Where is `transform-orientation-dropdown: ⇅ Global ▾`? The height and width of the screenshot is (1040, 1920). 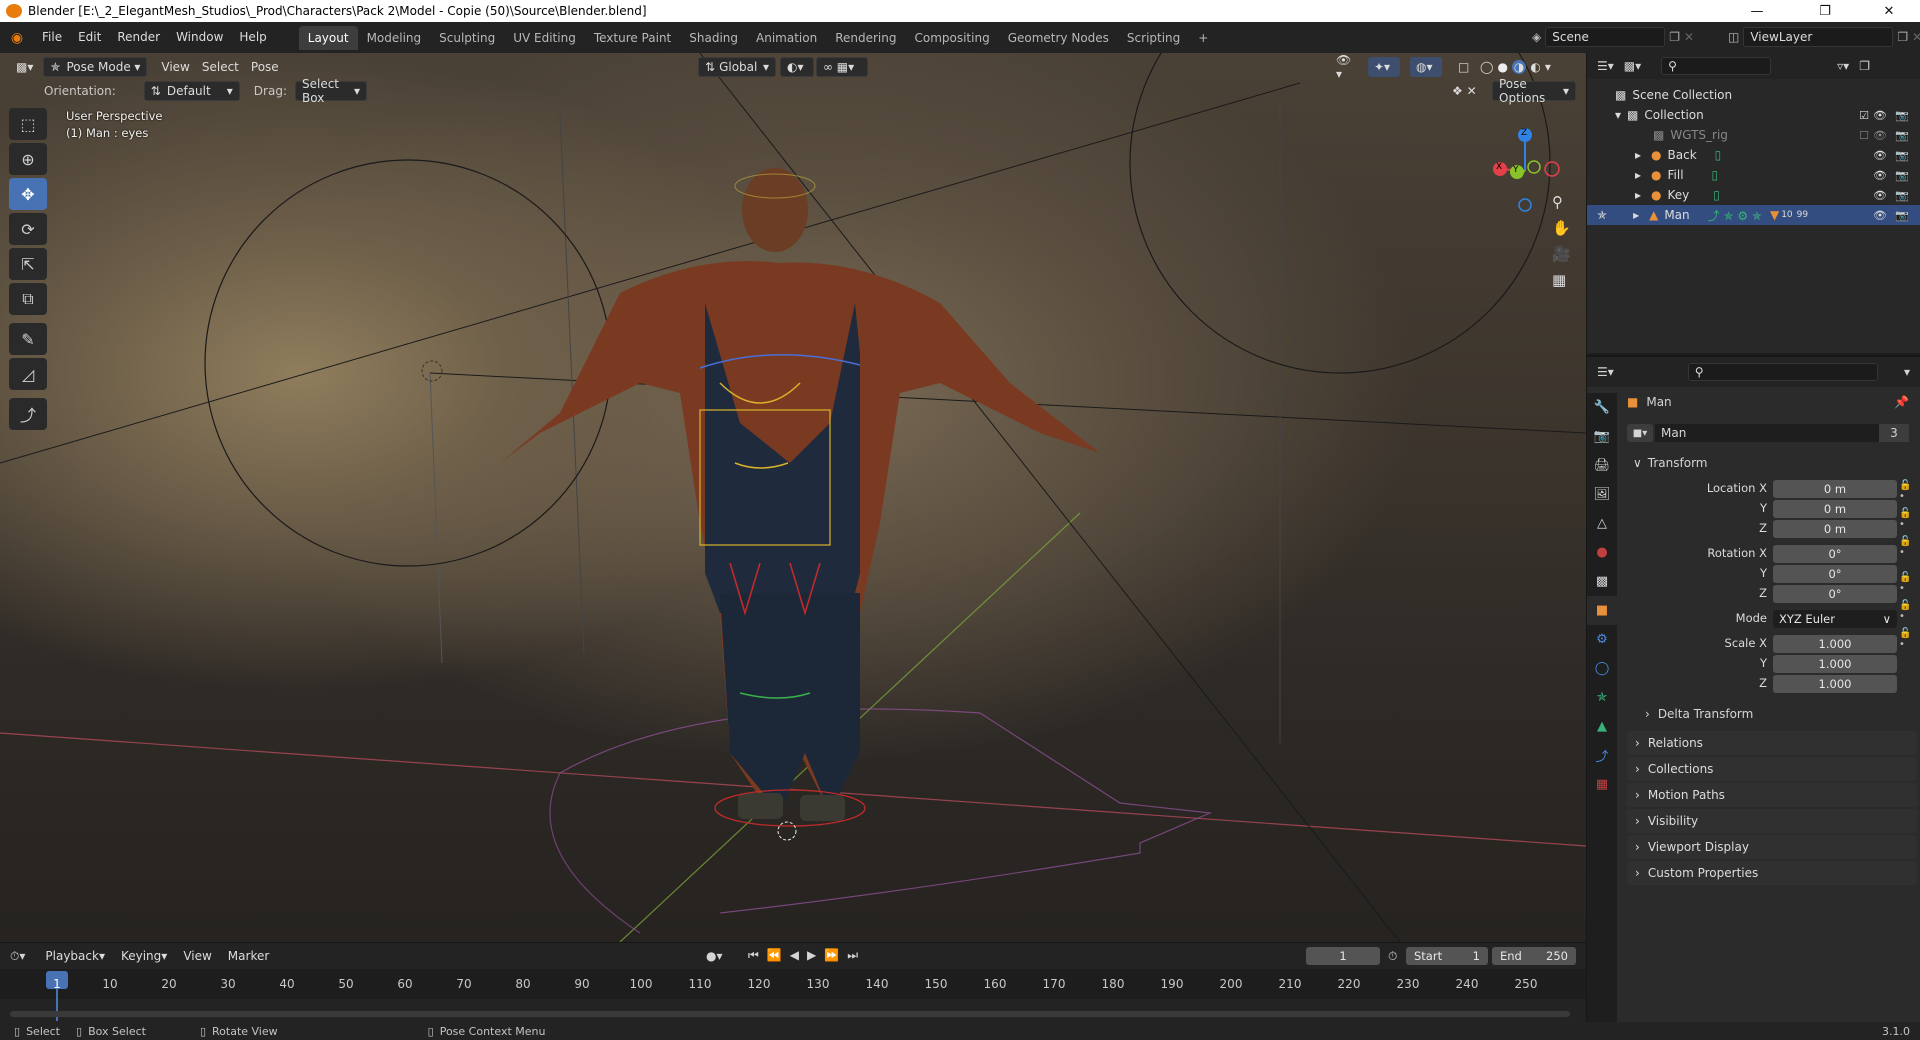
transform-orientation-dropdown: ⇅ Global ▾ is located at coordinates (737, 67).